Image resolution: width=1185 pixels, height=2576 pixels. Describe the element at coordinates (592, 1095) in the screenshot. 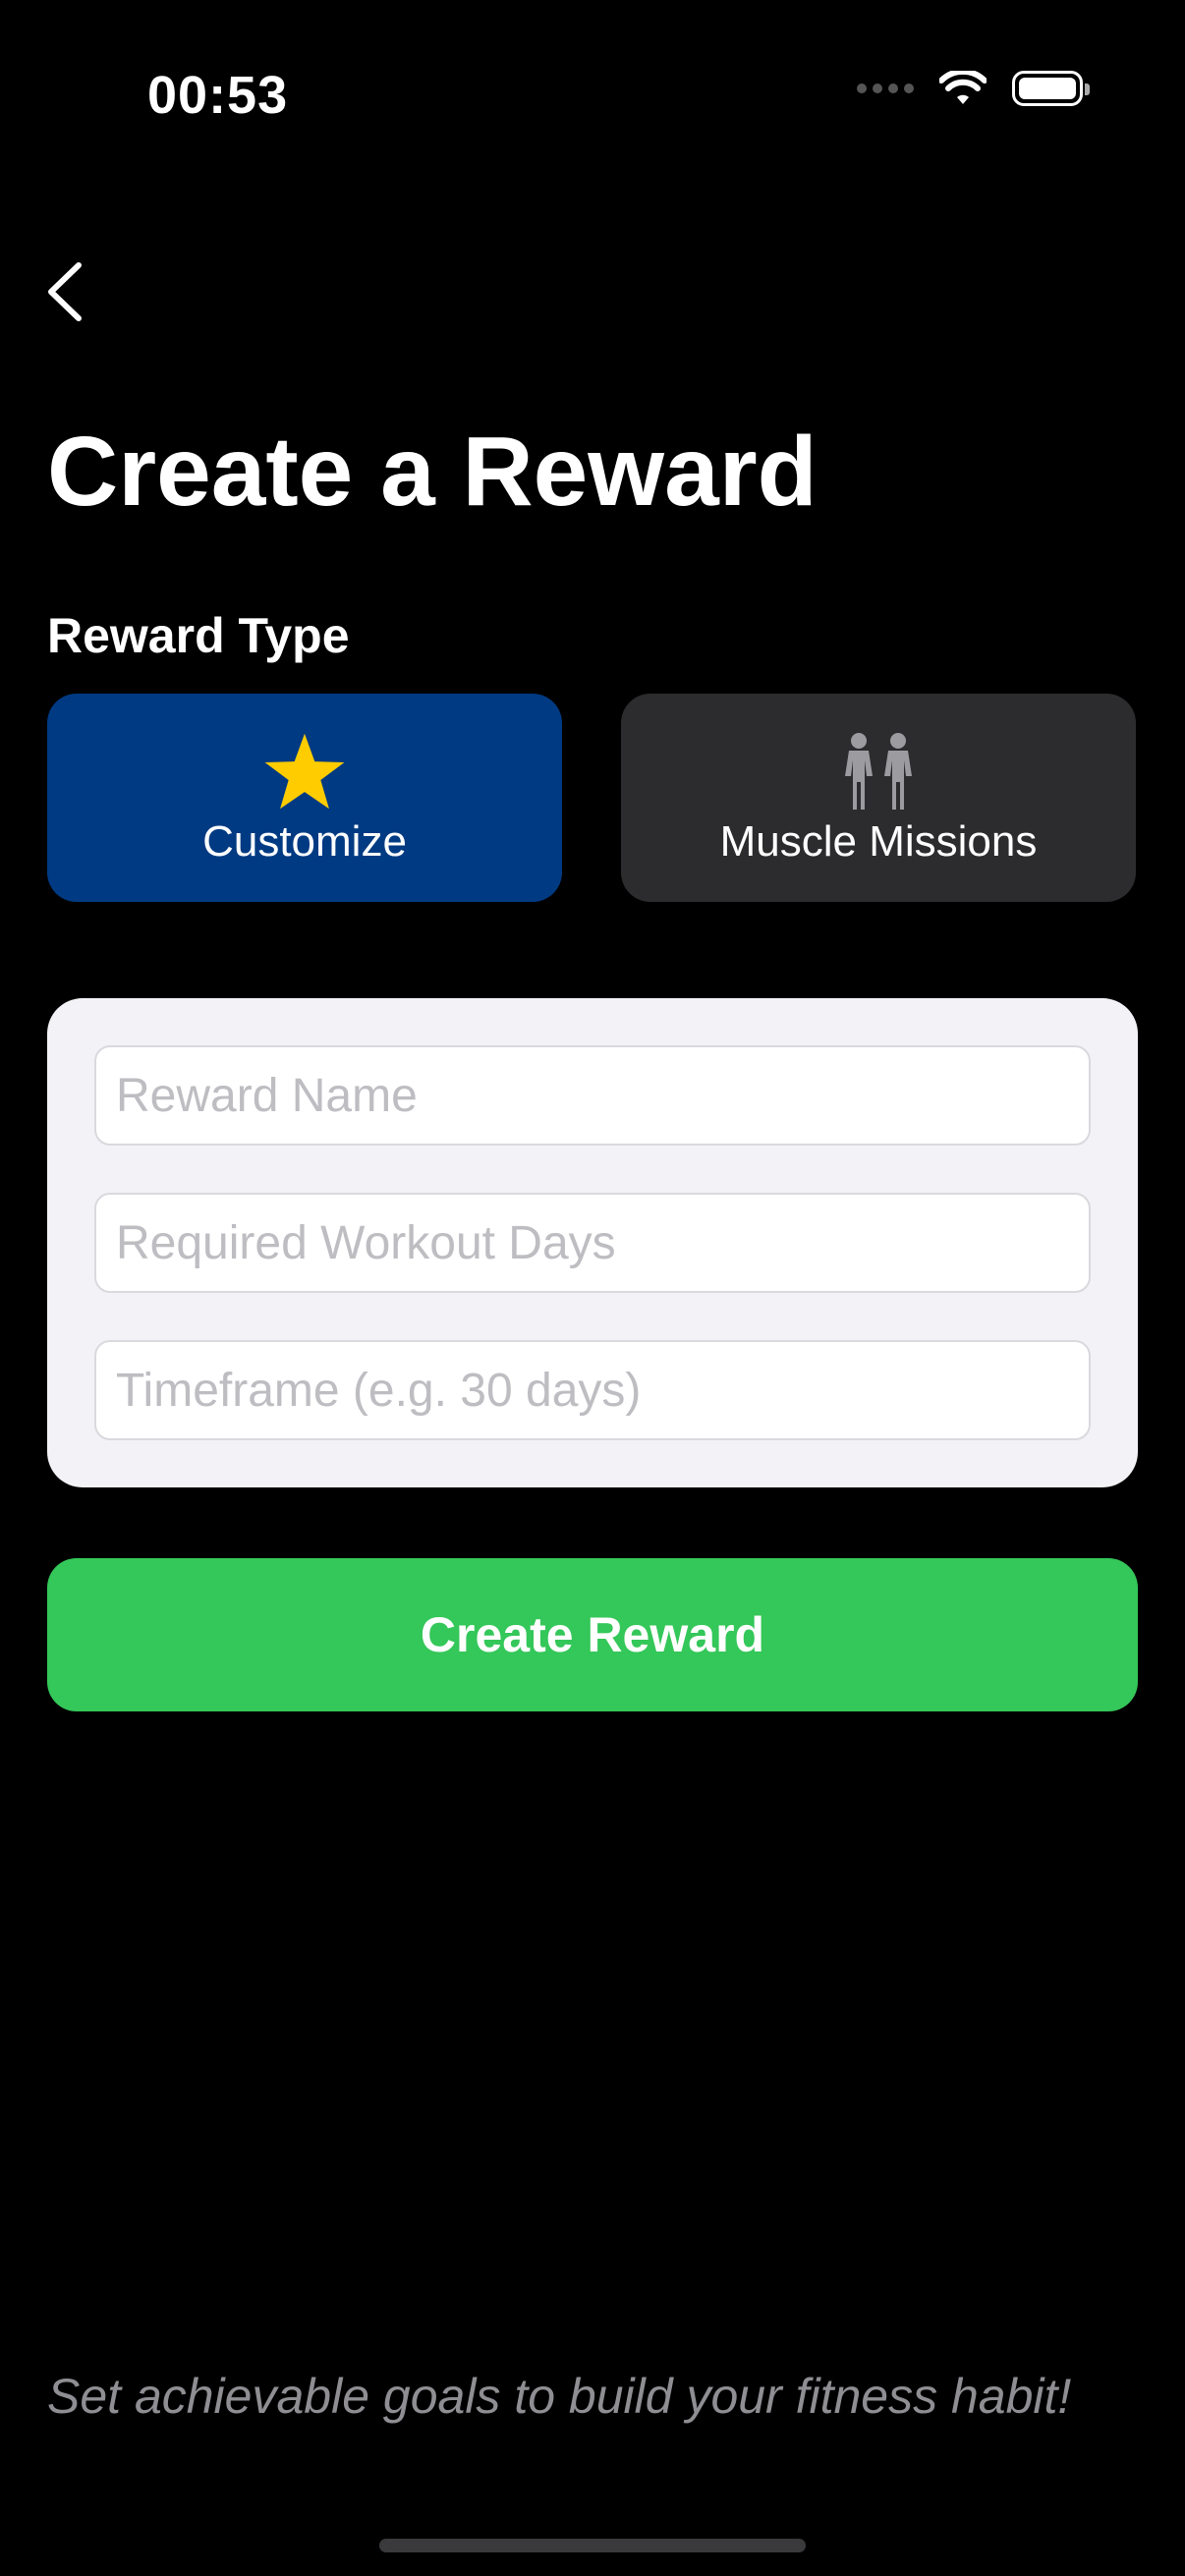

I see `reward-name-input` at that location.